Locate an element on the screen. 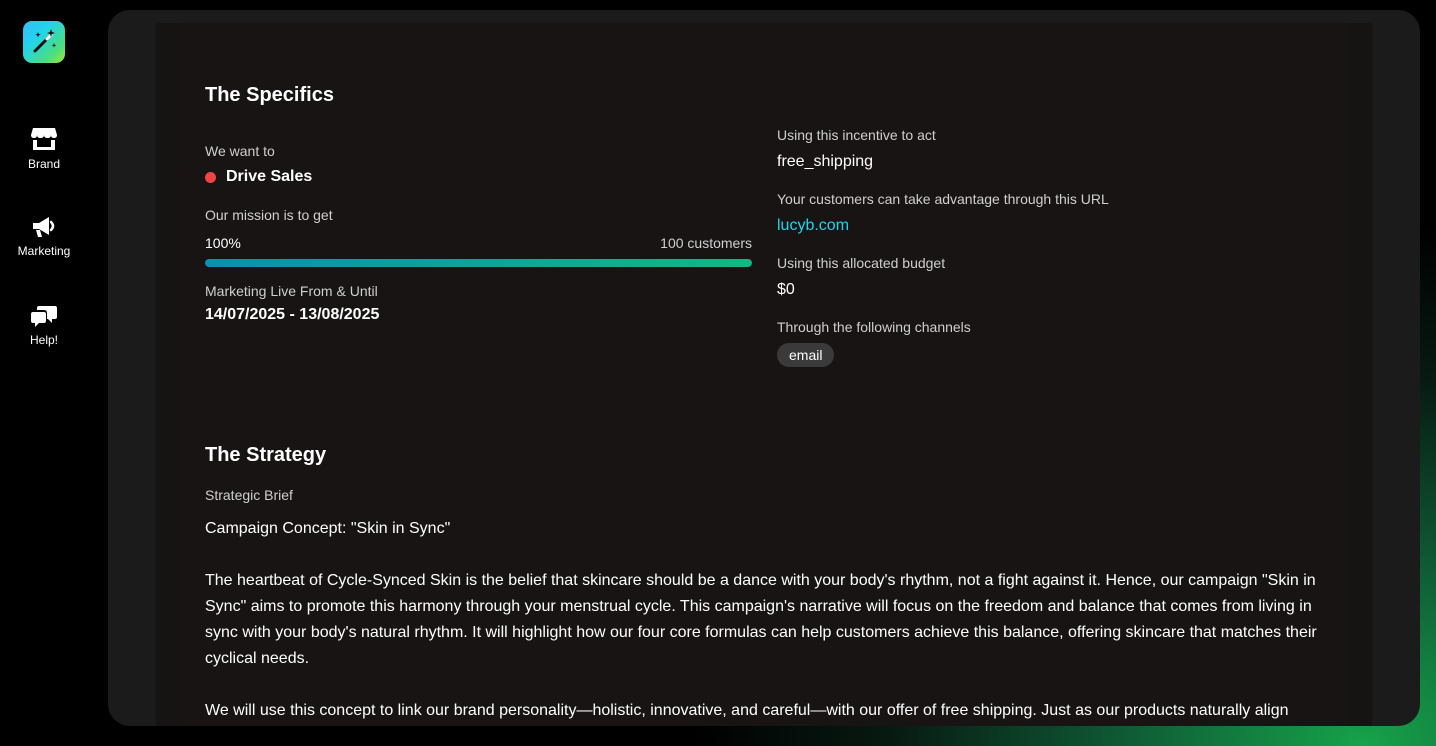 The height and width of the screenshot is (746, 1436). megaphone-icon is located at coordinates (44, 227).